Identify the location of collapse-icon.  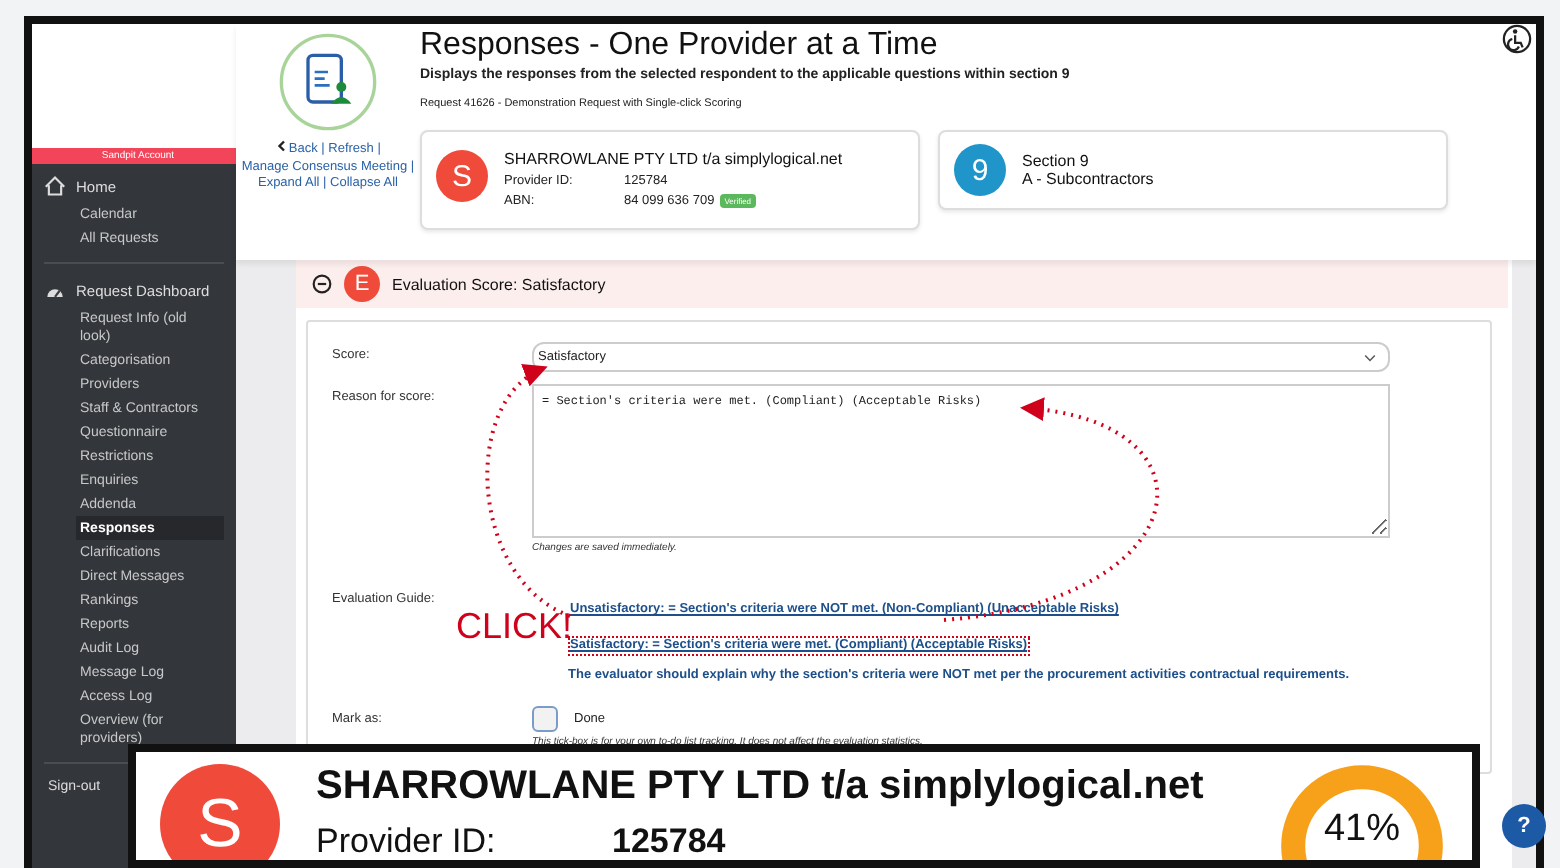
(322, 284).